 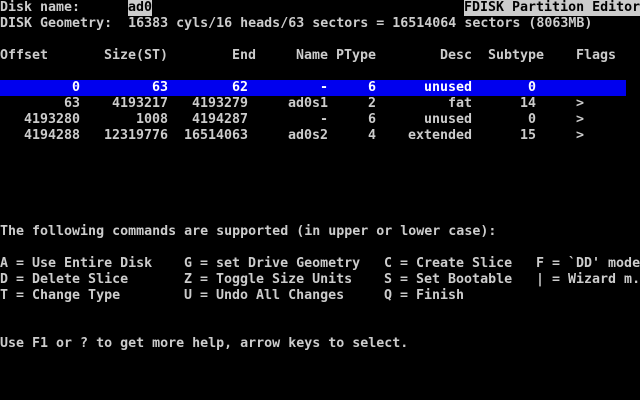 What do you see at coordinates (151, 119) in the screenshot?
I see `cell-size: 1008` at bounding box center [151, 119].